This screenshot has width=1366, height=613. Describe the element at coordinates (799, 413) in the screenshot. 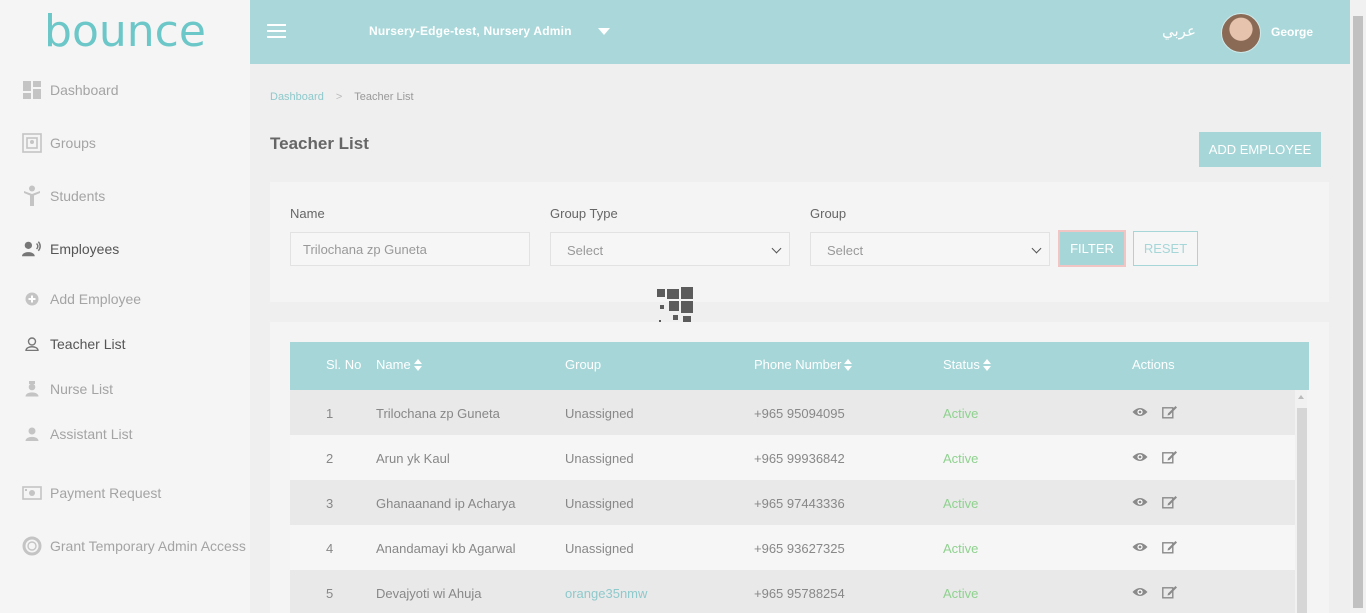

I see `cell-phone: +965 95094095` at that location.